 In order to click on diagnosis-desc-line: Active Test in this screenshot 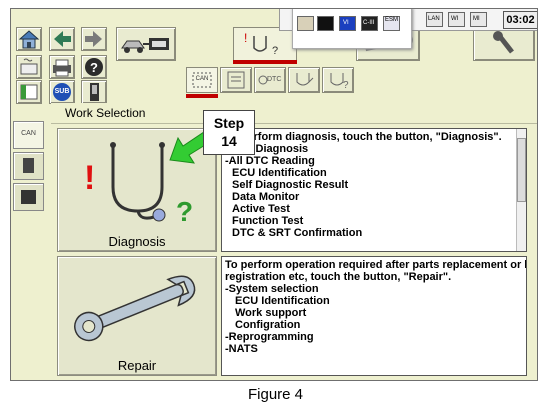, I will do `click(261, 209)`.